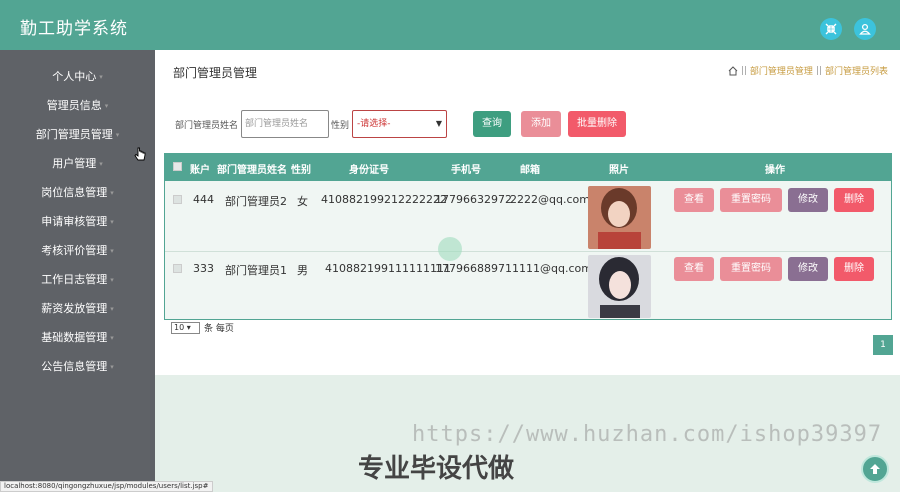 This screenshot has height=492, width=900. What do you see at coordinates (256, 201) in the screenshot?
I see `cell-name: 部门管理员2` at bounding box center [256, 201].